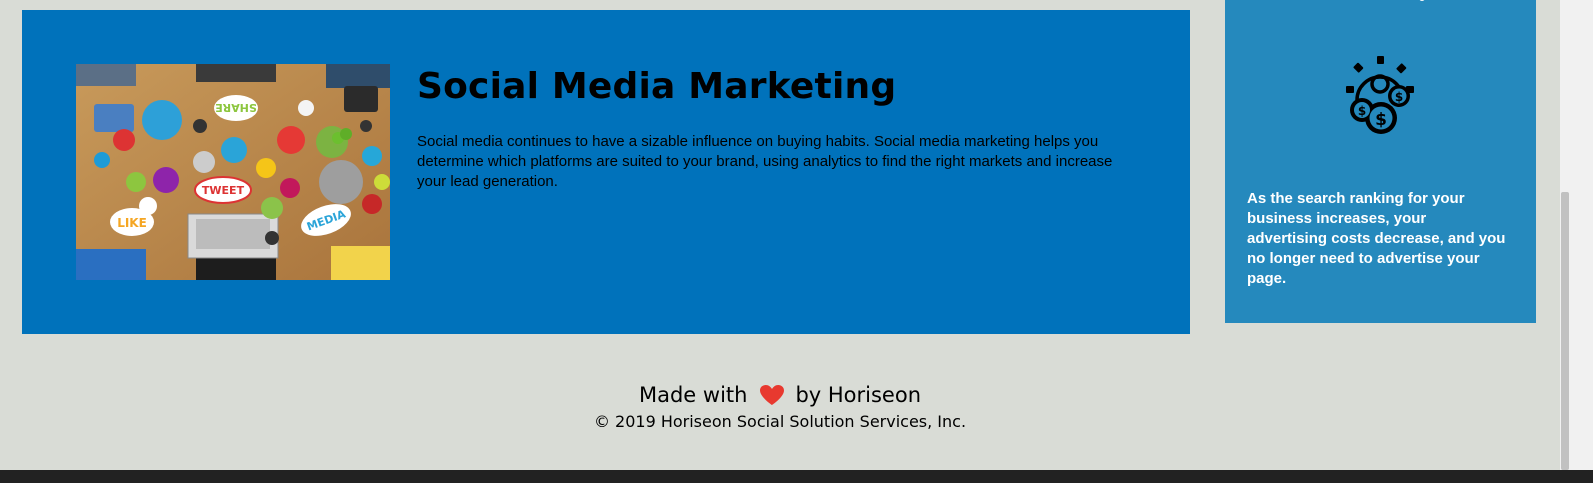  Describe the element at coordinates (772, 395) in the screenshot. I see `heart-icon` at that location.